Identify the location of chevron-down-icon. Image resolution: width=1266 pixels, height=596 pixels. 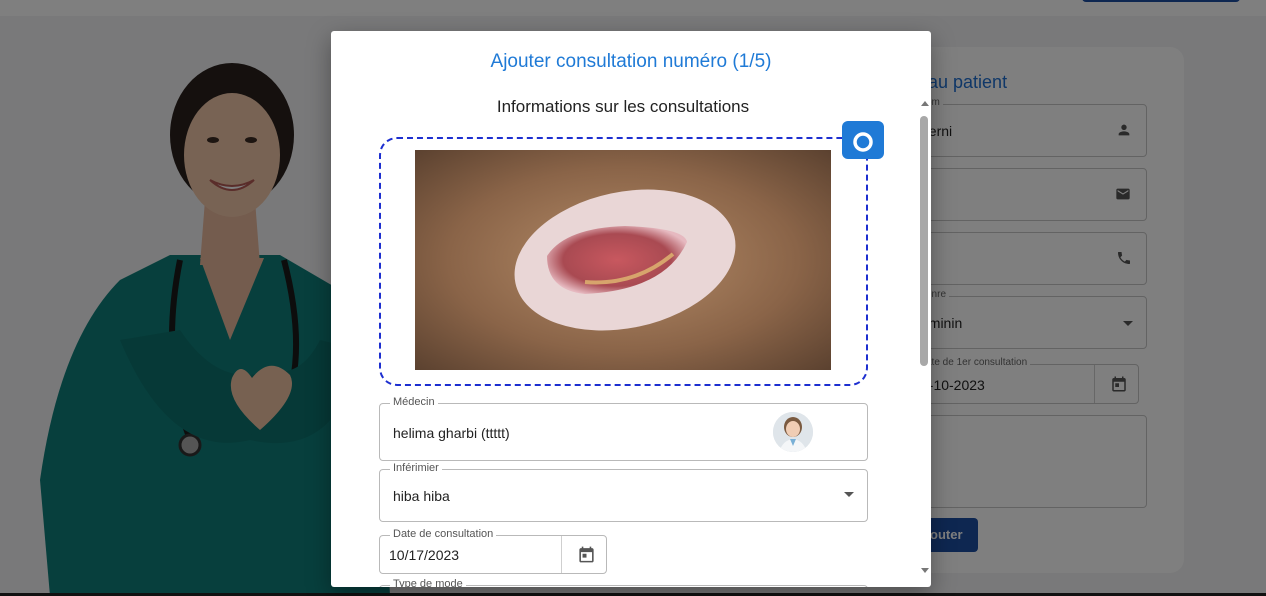
(849, 494).